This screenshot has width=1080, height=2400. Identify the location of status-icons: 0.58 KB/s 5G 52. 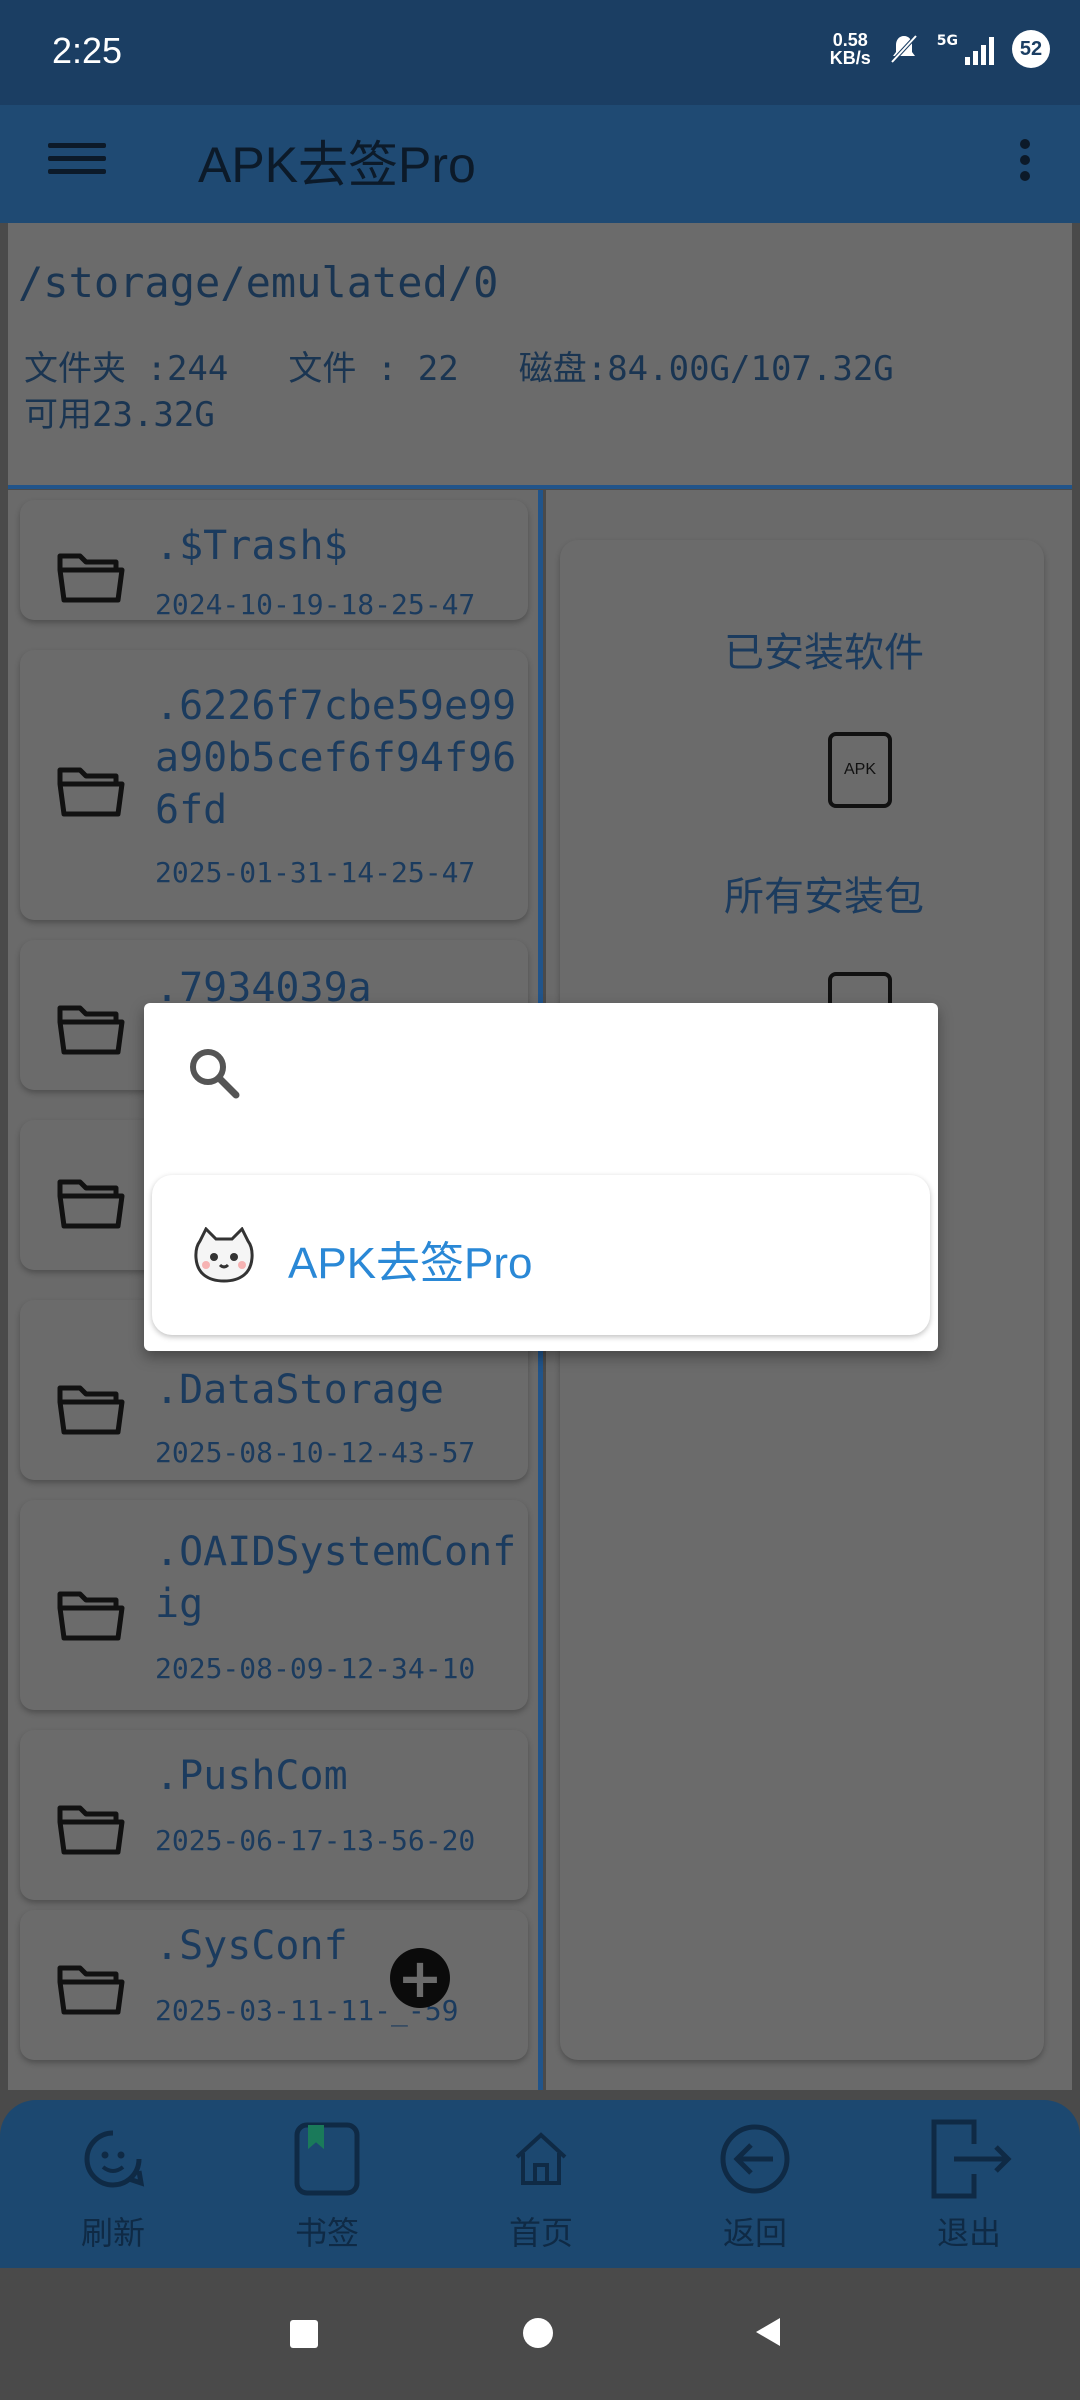
(940, 49).